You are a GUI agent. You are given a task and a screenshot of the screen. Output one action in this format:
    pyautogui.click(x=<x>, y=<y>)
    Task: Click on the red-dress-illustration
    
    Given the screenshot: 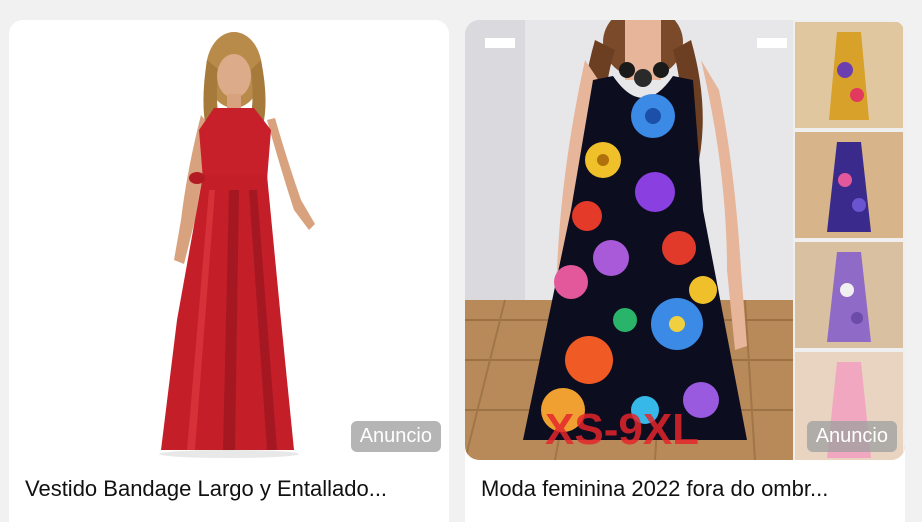 What is the action you would take?
    pyautogui.click(x=237, y=245)
    